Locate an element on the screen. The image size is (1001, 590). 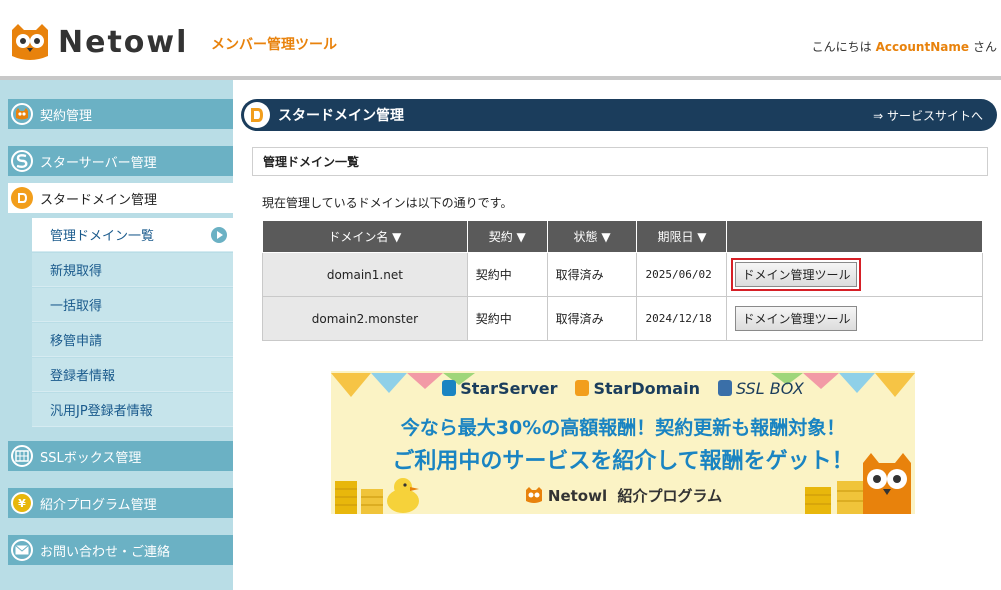
starserver-logo: StarServer is located at coordinates (499, 388).